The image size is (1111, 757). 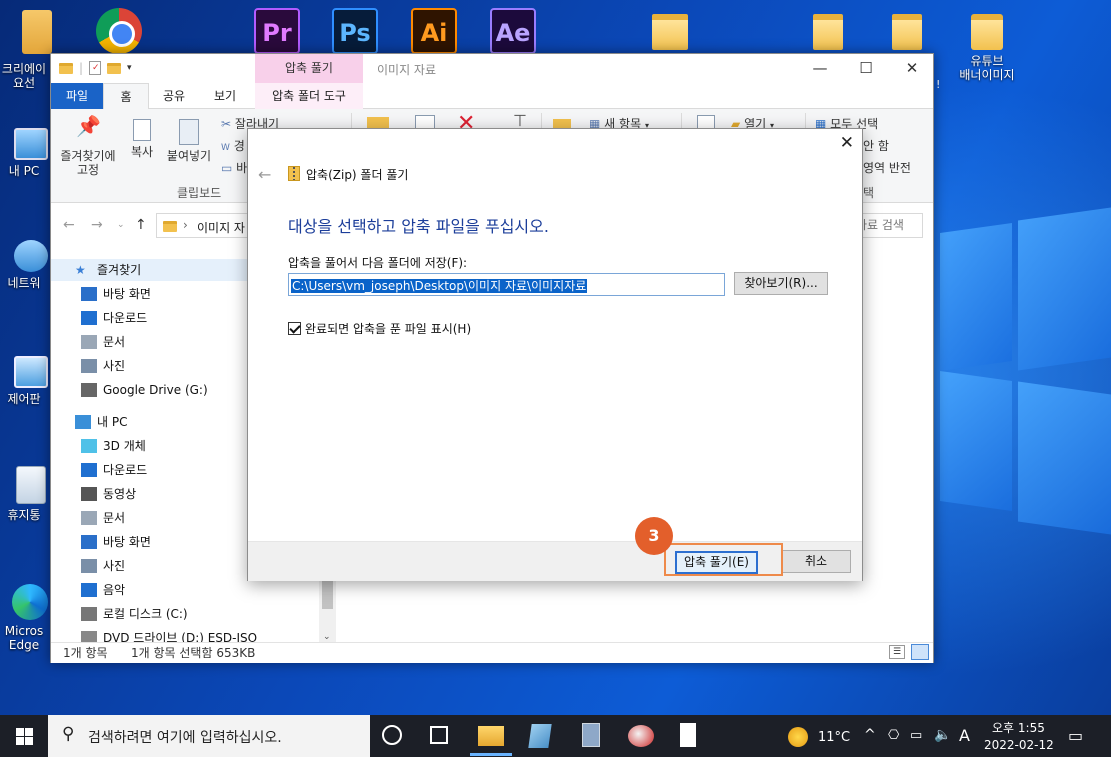 I want to click on forward-arrow-icon: →, so click(x=97, y=225).